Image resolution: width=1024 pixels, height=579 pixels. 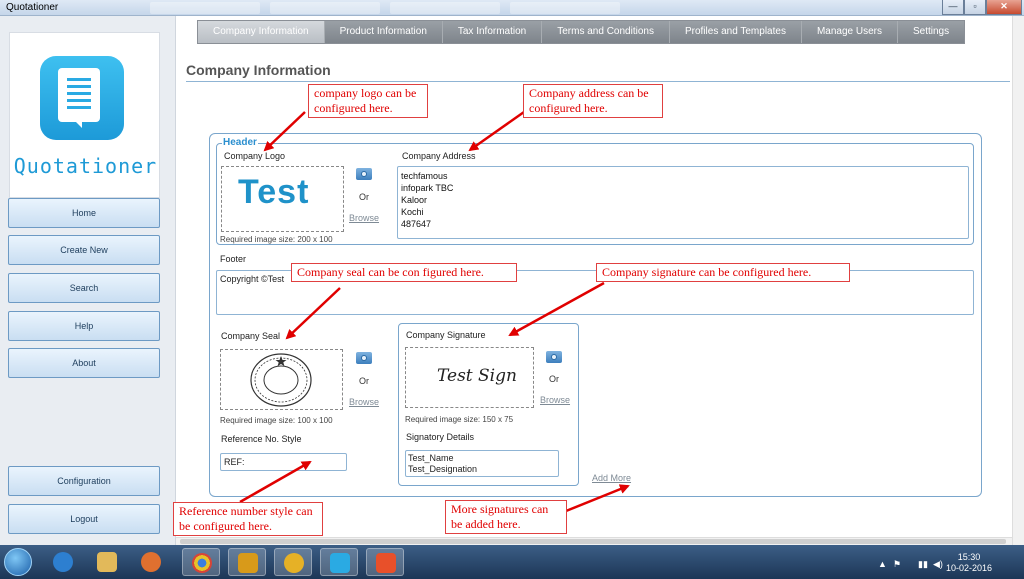 I want to click on chrome-icon, so click(x=202, y=563).